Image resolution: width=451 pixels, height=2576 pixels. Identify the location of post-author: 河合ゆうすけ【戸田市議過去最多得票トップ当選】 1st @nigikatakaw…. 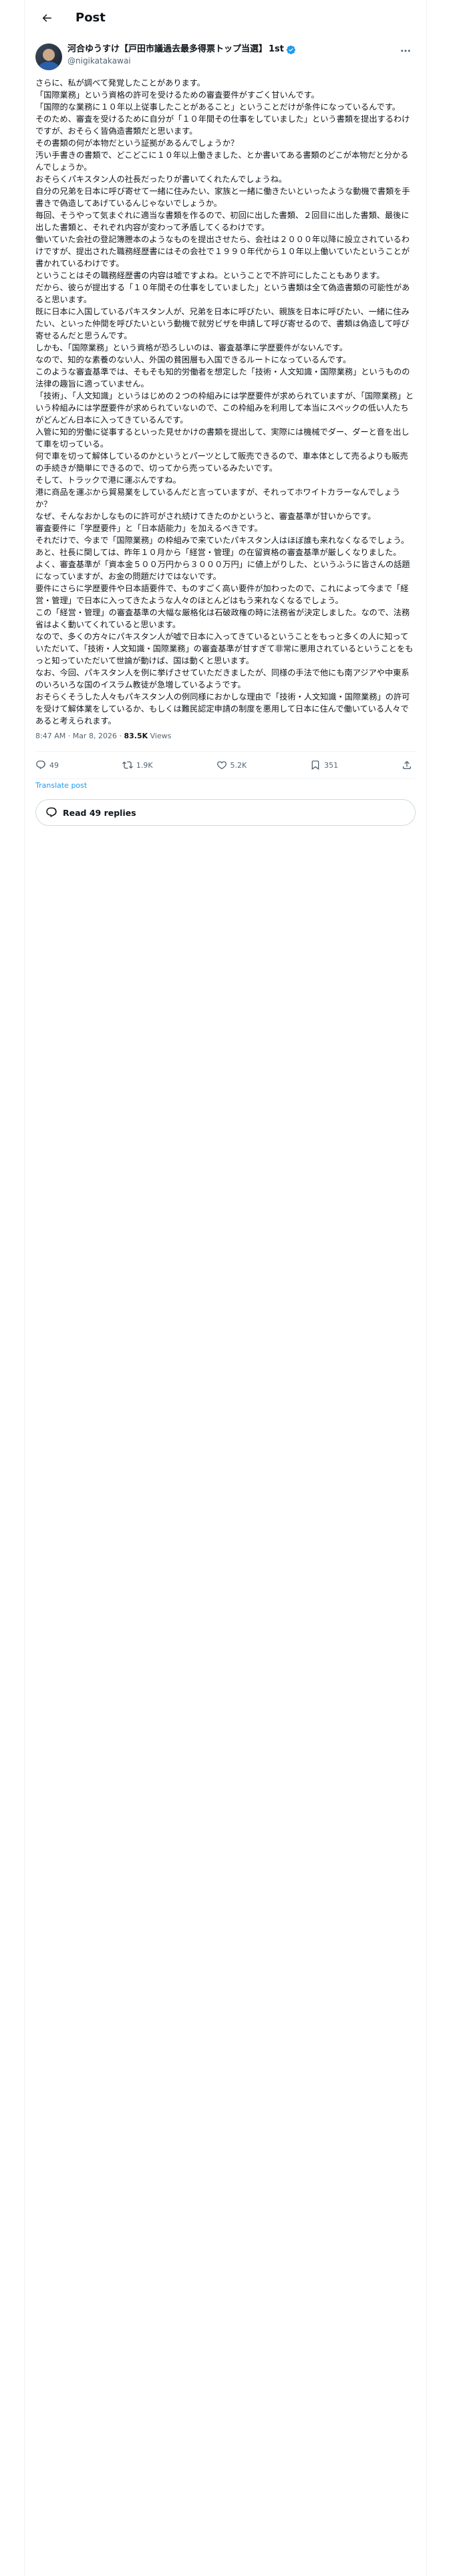
(225, 55).